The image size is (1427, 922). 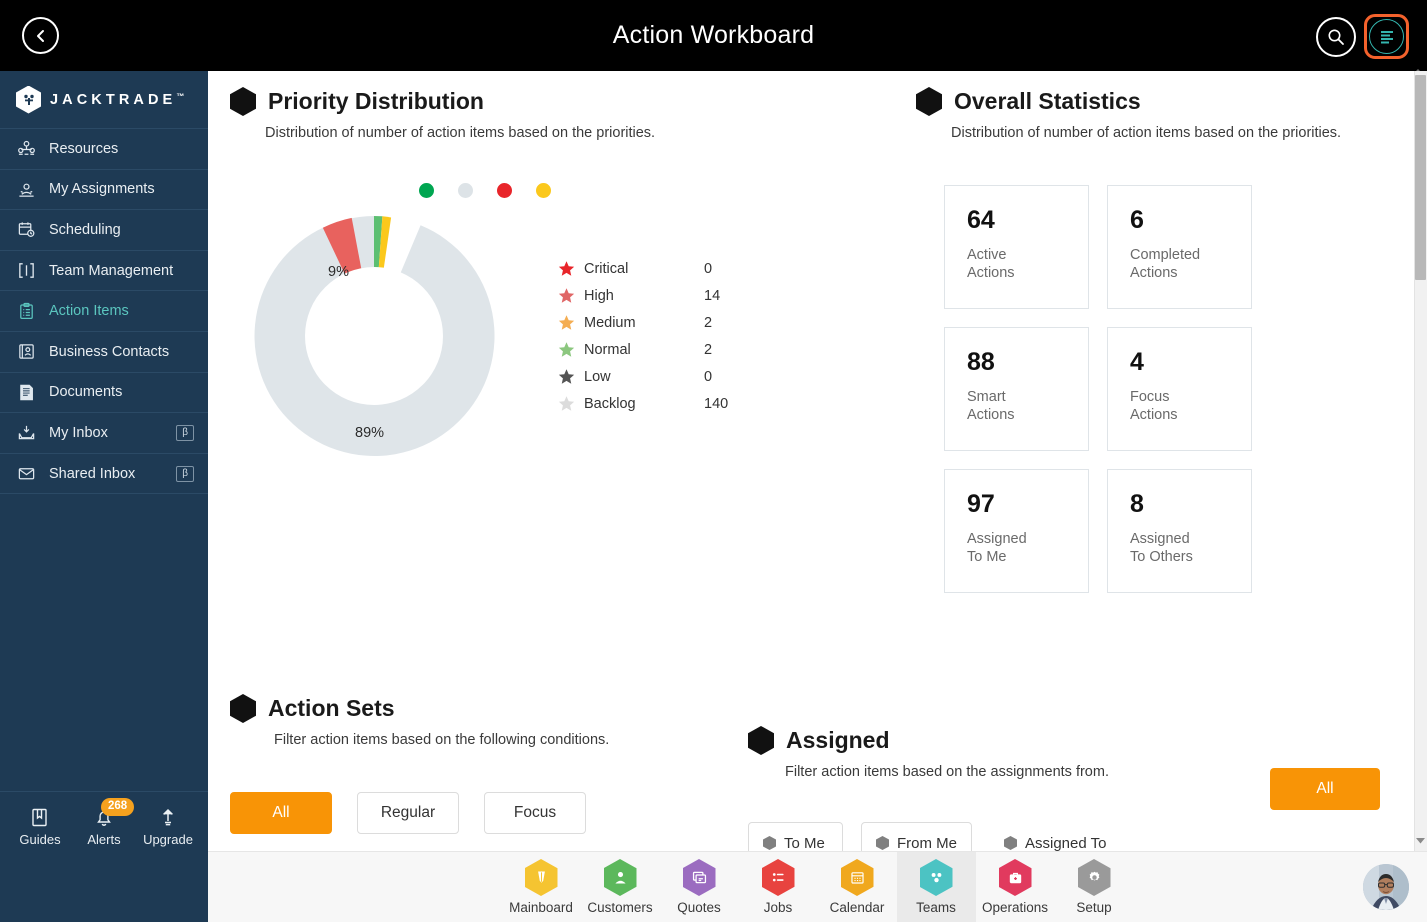 What do you see at coordinates (661, 403) in the screenshot?
I see `legend-row: Backlog 140` at bounding box center [661, 403].